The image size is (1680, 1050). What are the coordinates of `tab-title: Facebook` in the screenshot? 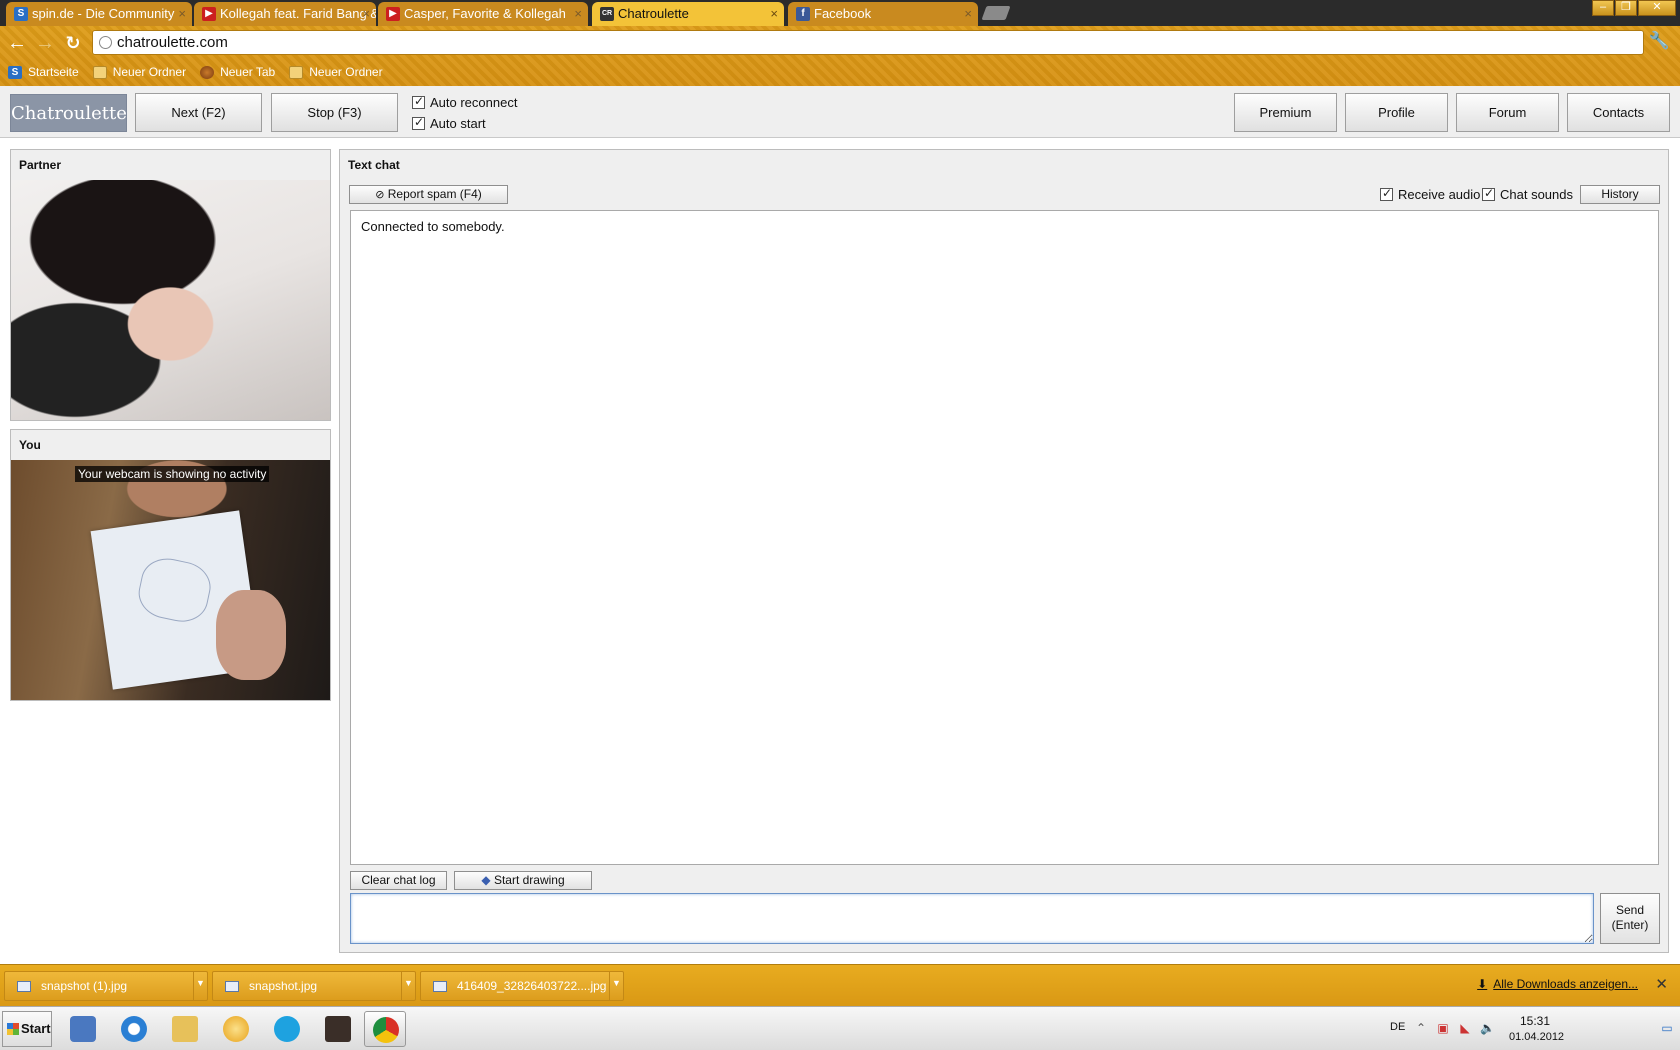 It's located at (843, 13).